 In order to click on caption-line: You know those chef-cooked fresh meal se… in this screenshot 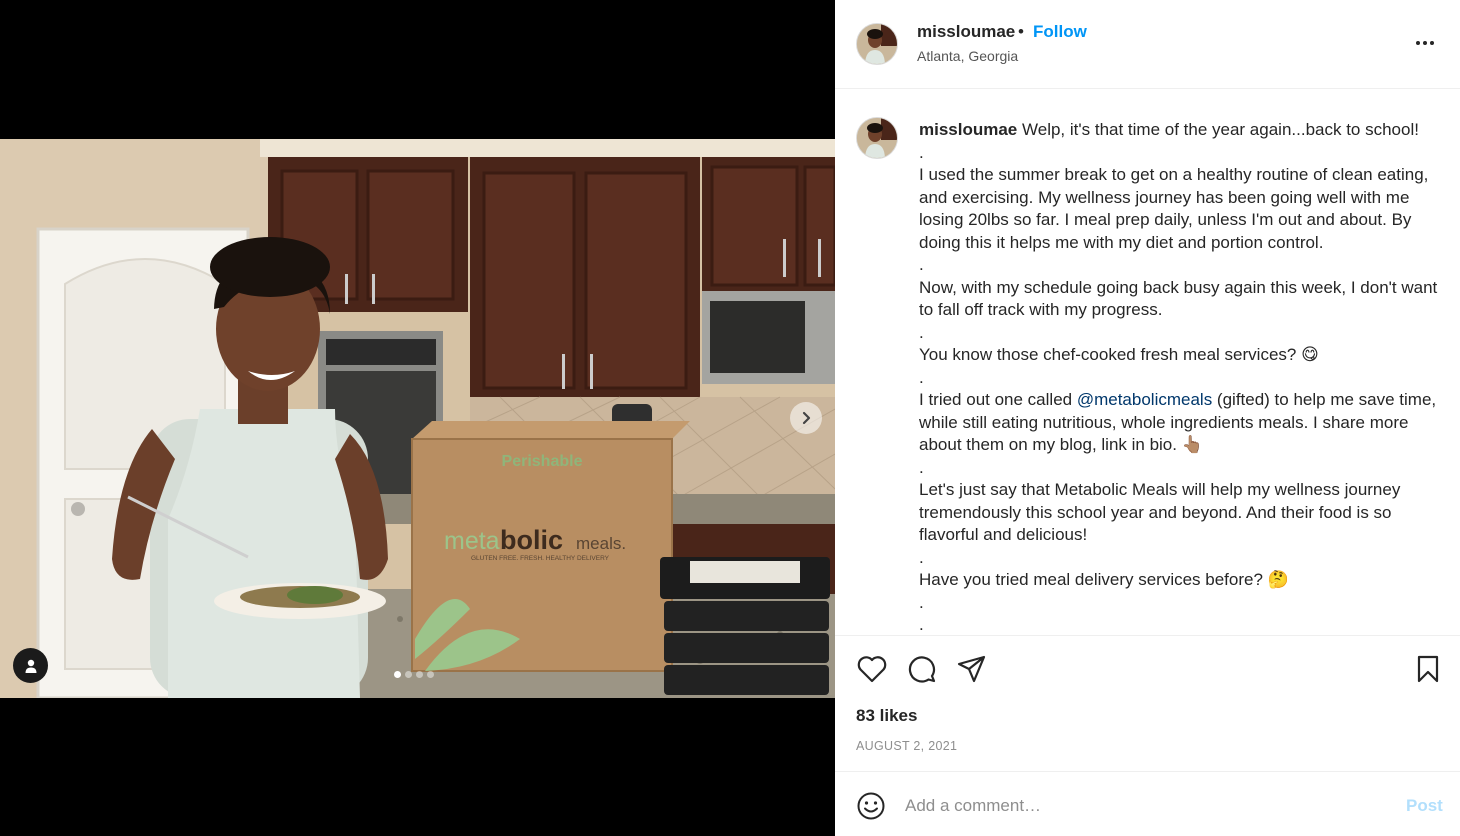, I will do `click(1119, 354)`.